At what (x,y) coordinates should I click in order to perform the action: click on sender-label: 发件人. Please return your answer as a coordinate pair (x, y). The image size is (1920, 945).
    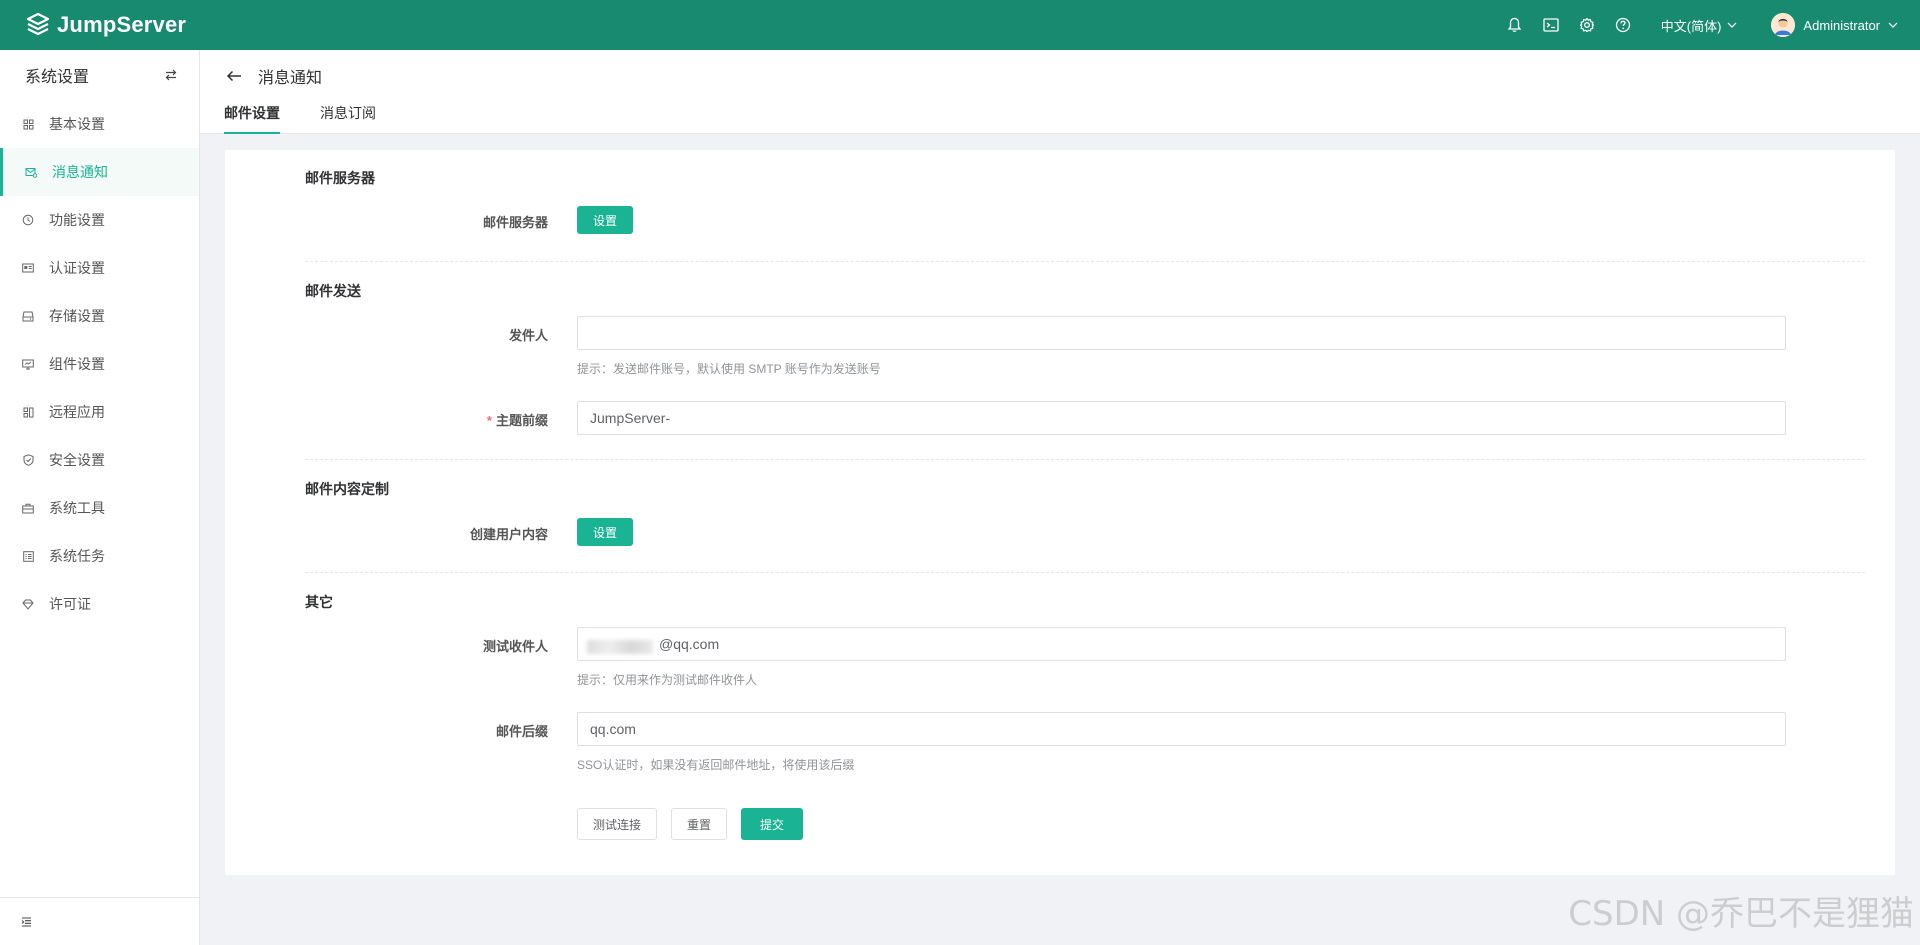
    Looking at the image, I should click on (528, 335).